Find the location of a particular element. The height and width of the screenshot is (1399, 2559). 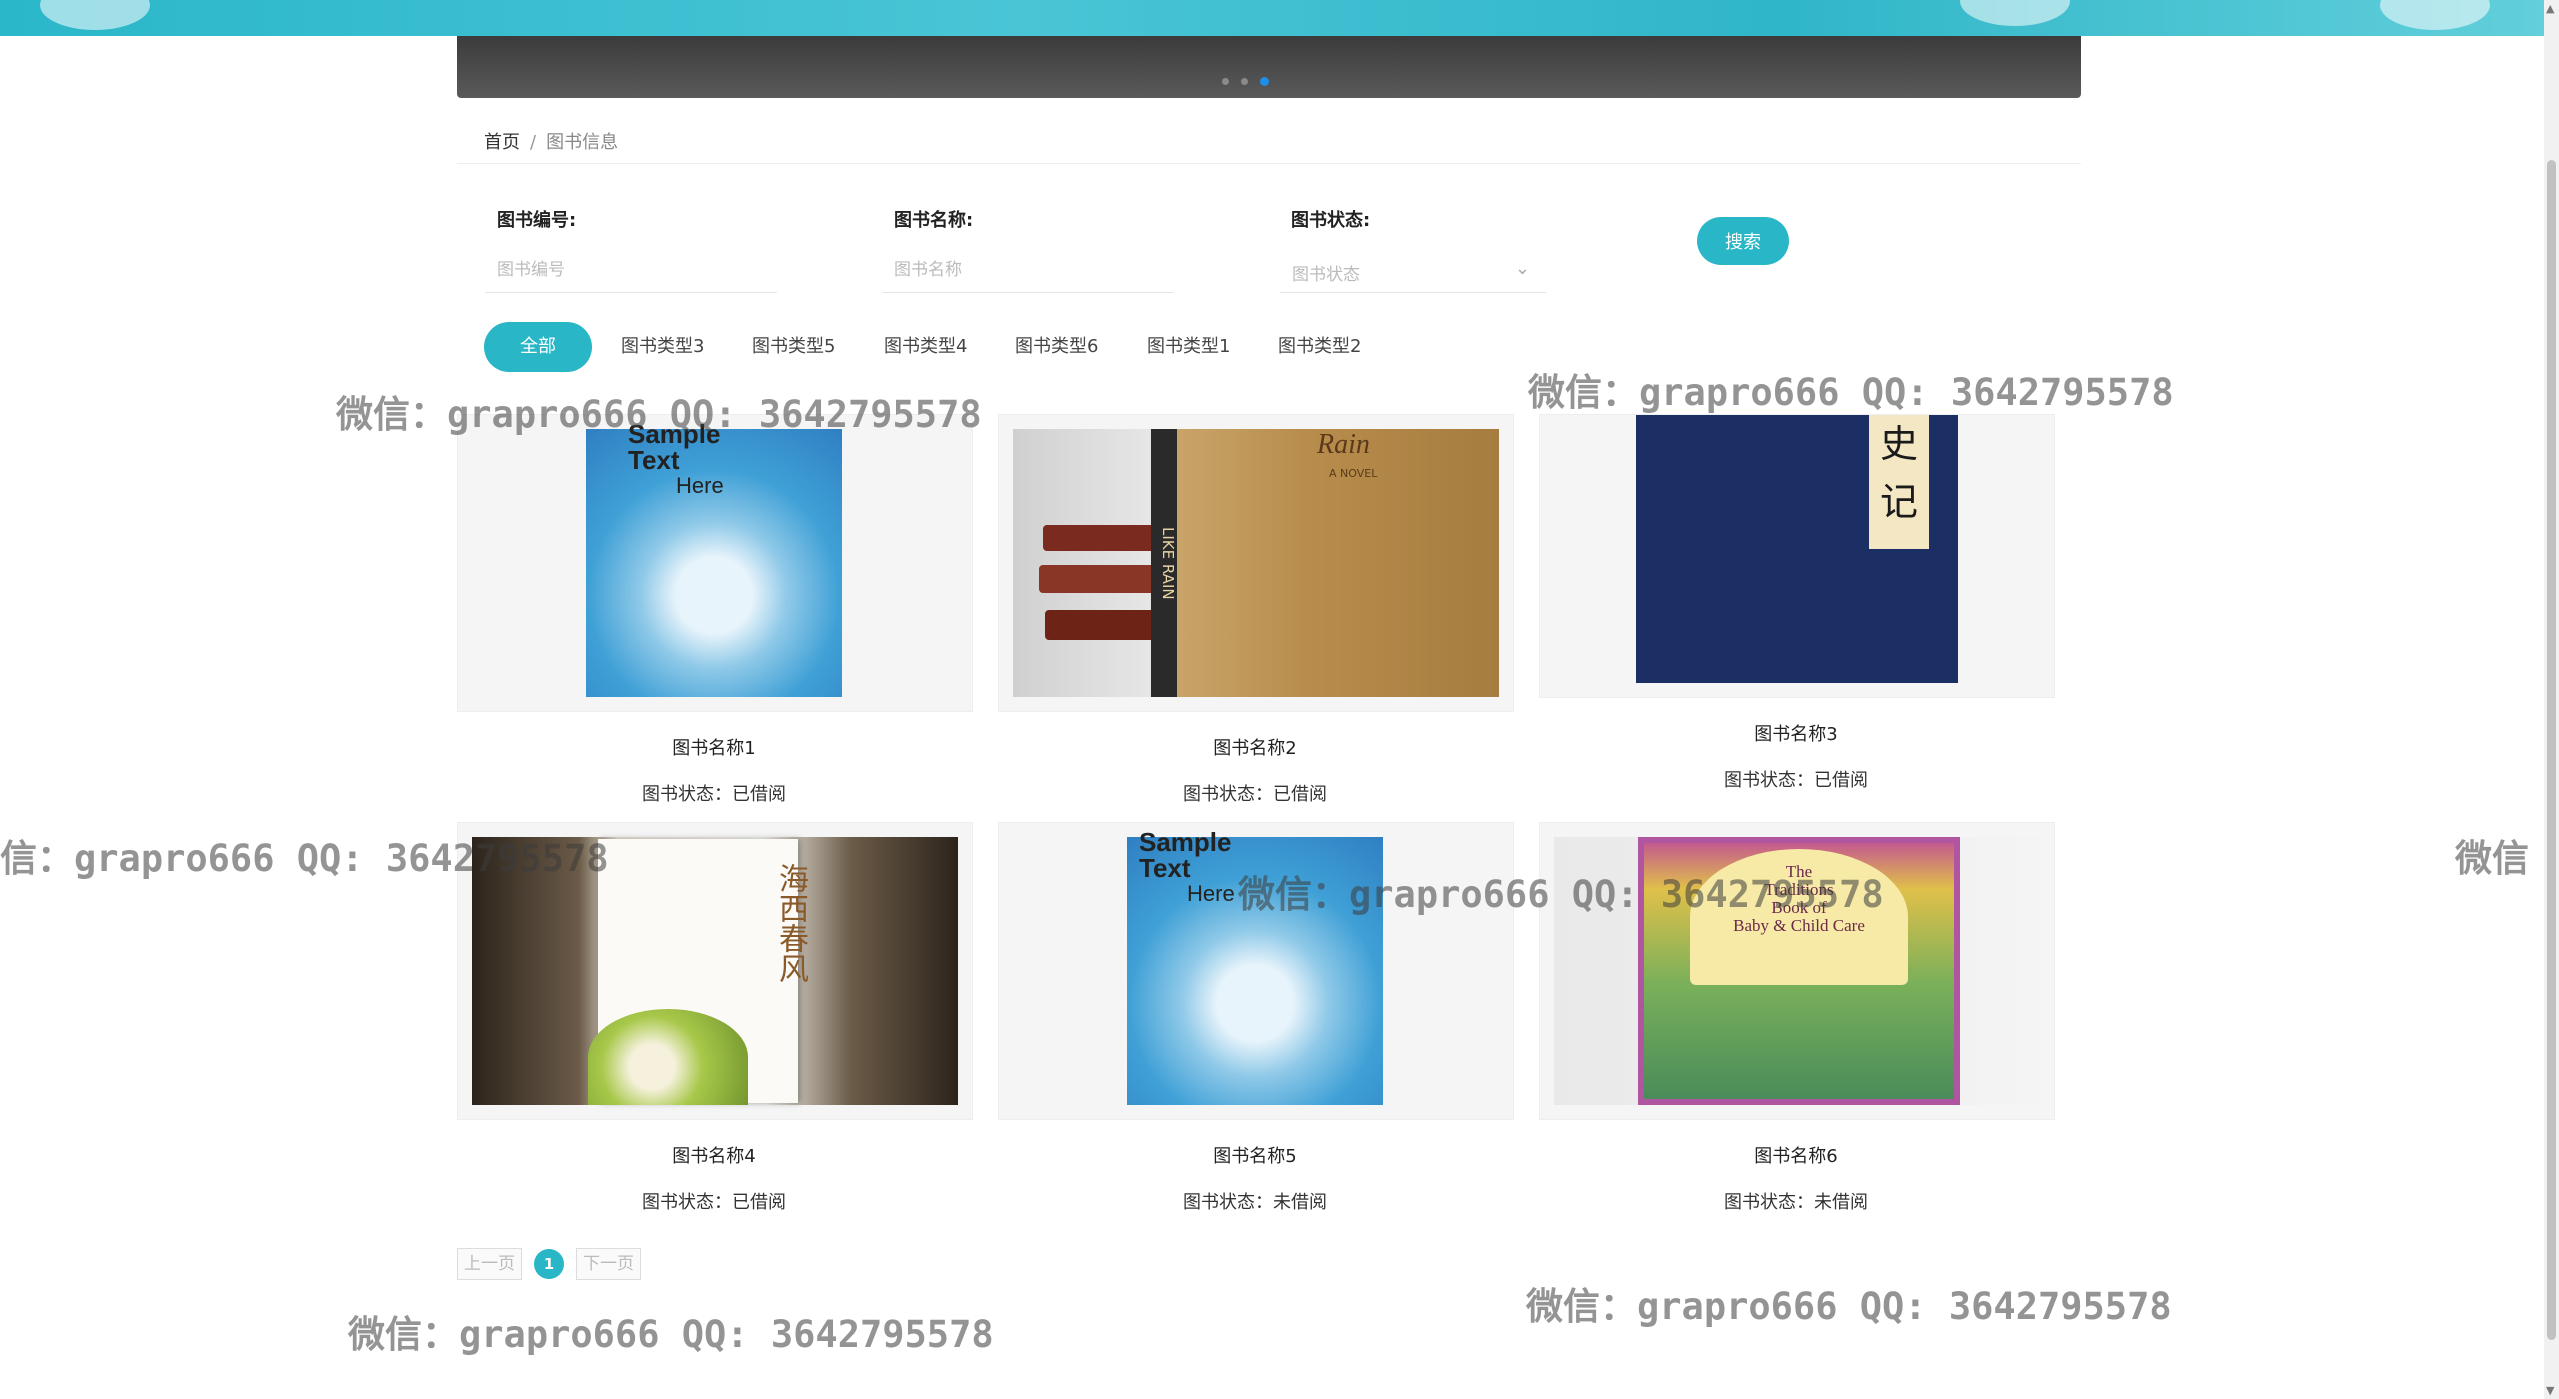

search-button: 搜索 is located at coordinates (1743, 241).